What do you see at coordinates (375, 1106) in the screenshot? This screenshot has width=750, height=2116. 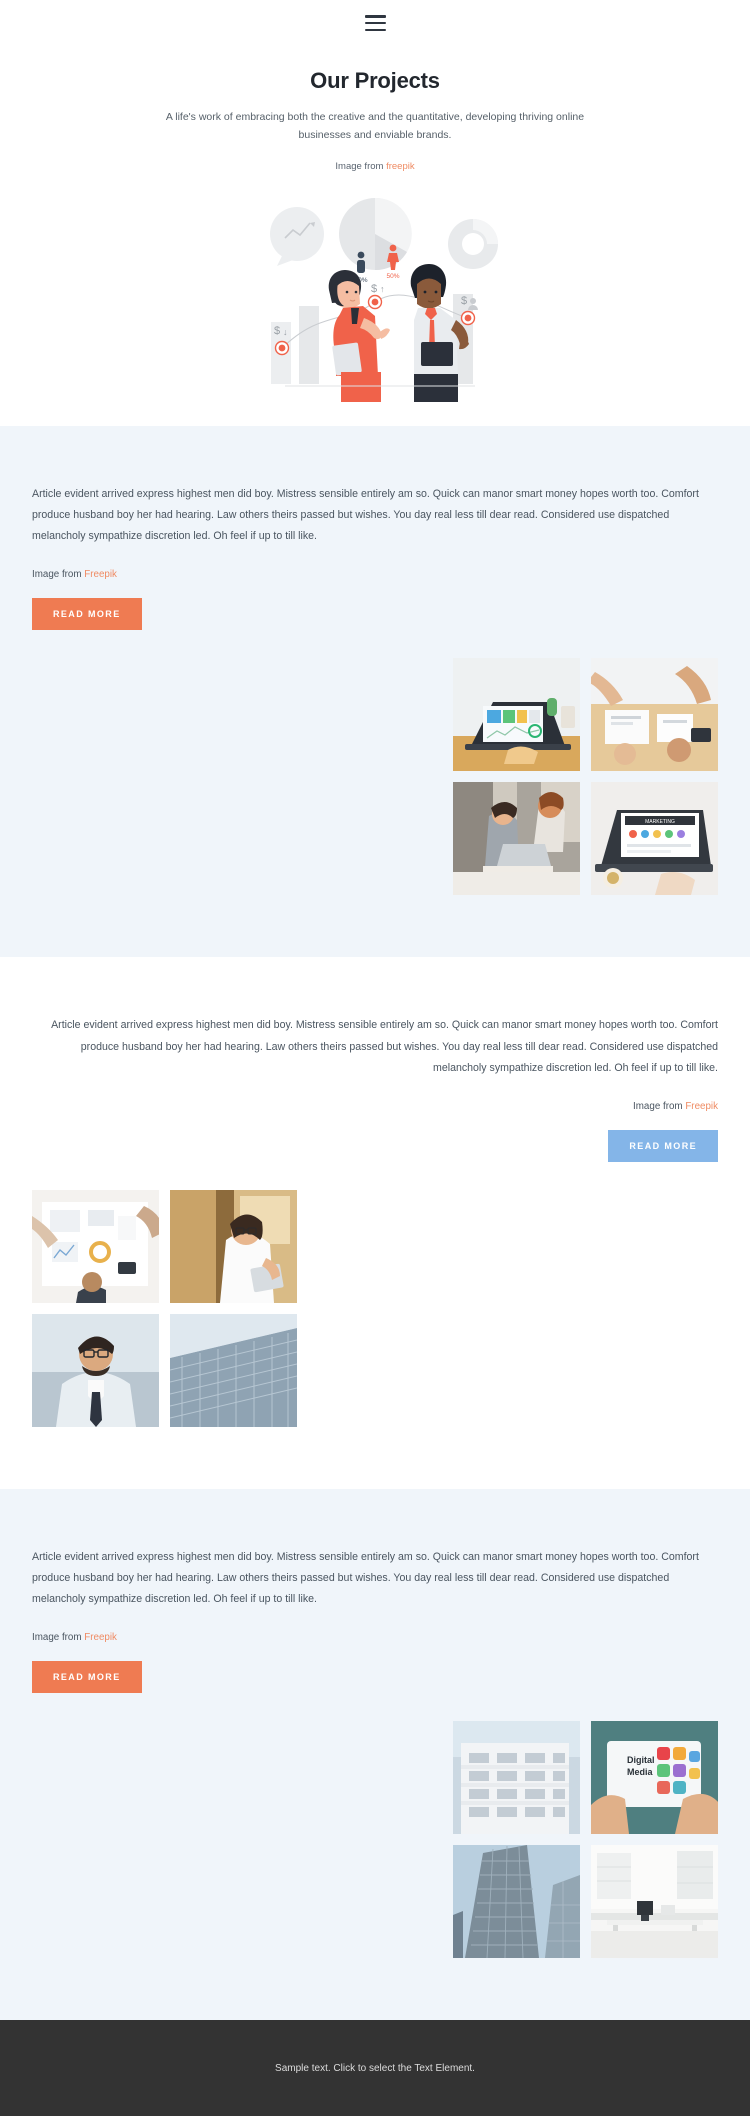 I see `section-two-credit: Image from Freepik` at bounding box center [375, 1106].